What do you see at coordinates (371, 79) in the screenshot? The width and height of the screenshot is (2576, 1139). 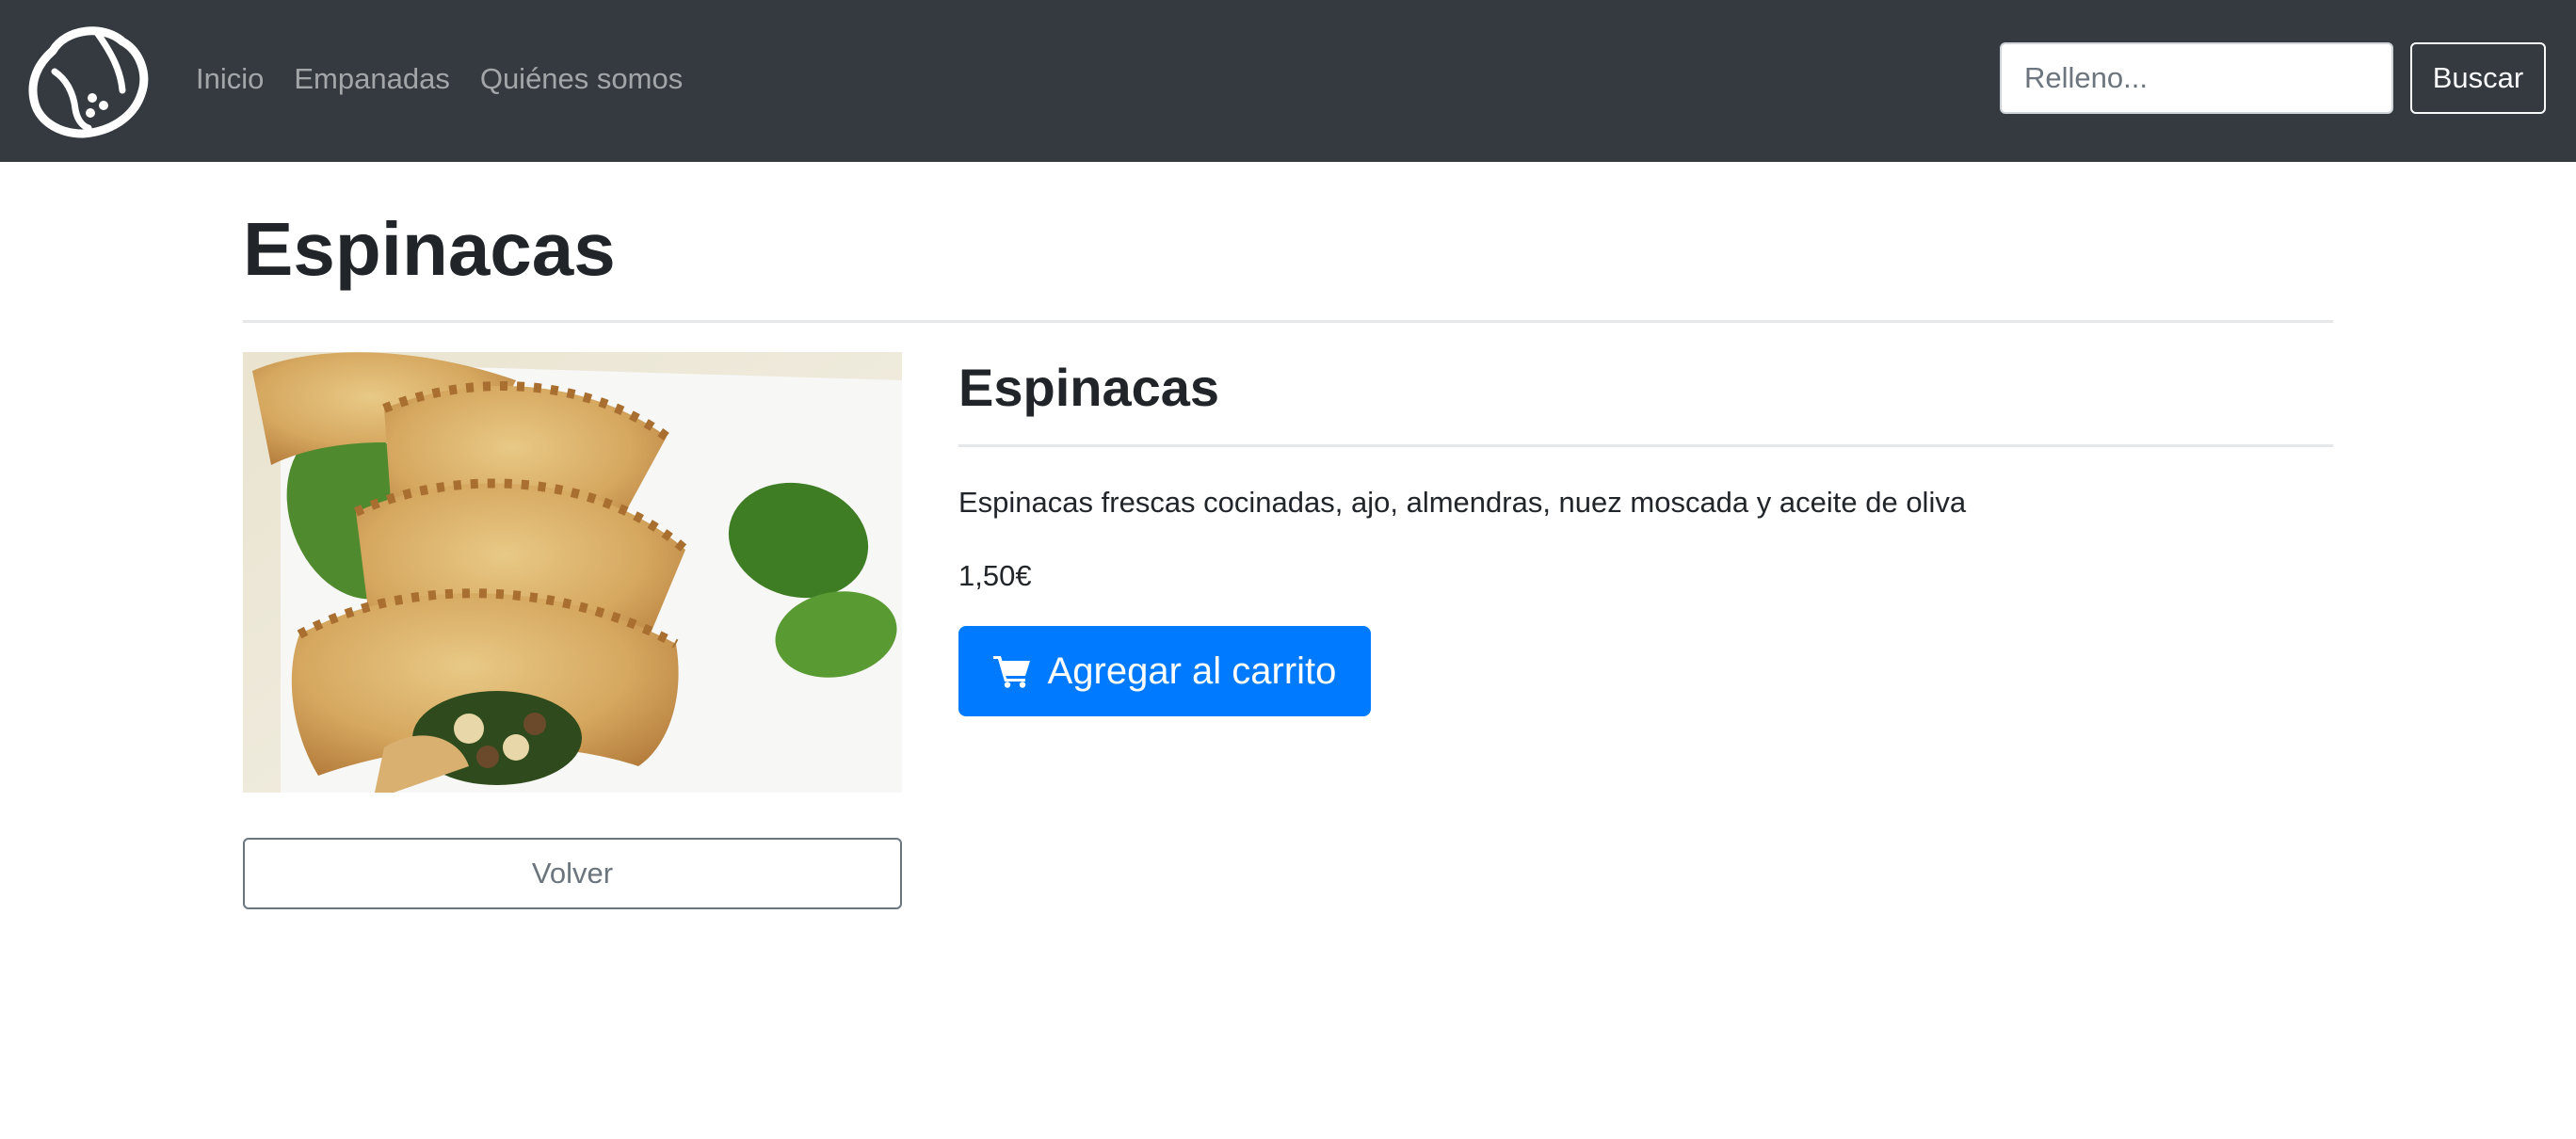 I see `nav-link-empanadas: Empanadas` at bounding box center [371, 79].